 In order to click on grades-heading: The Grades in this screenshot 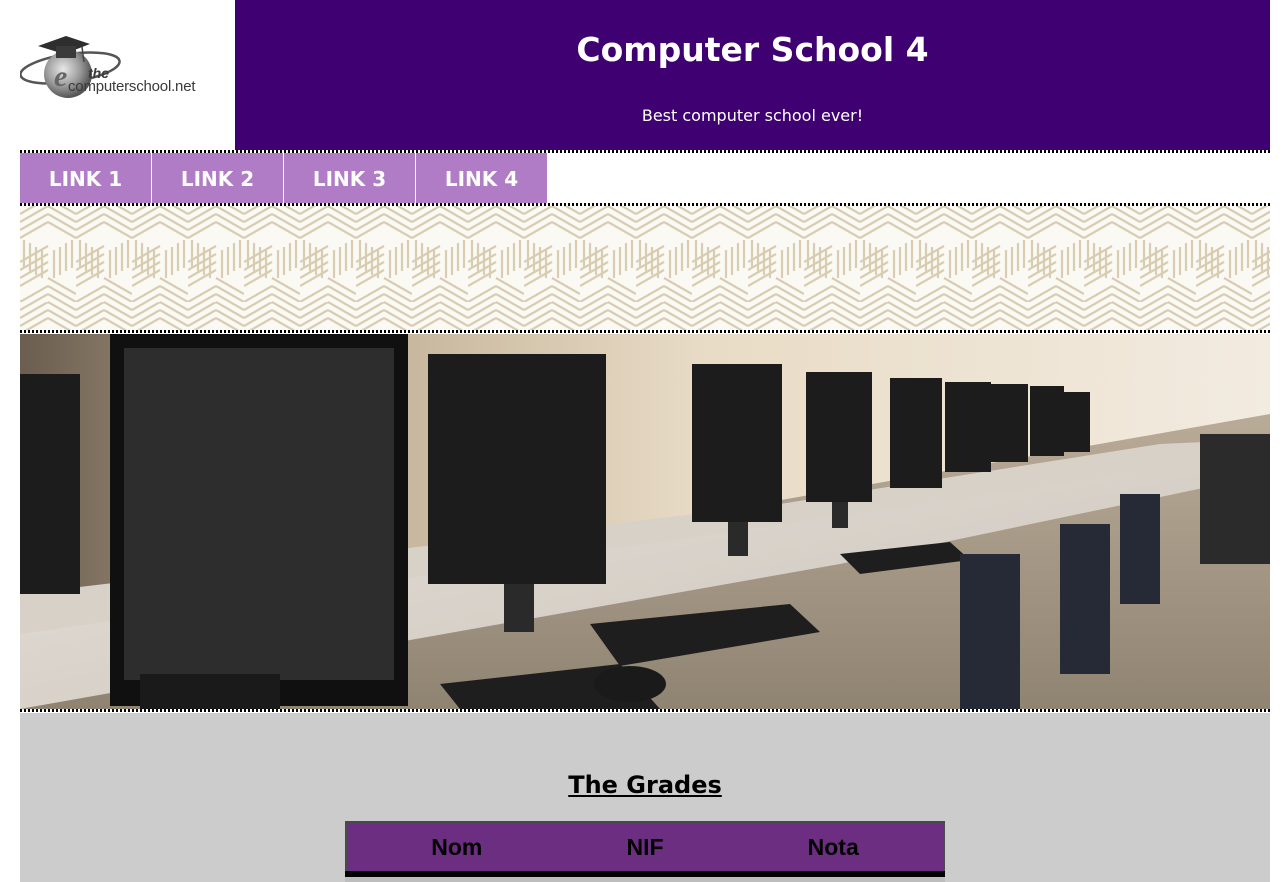, I will do `click(645, 785)`.